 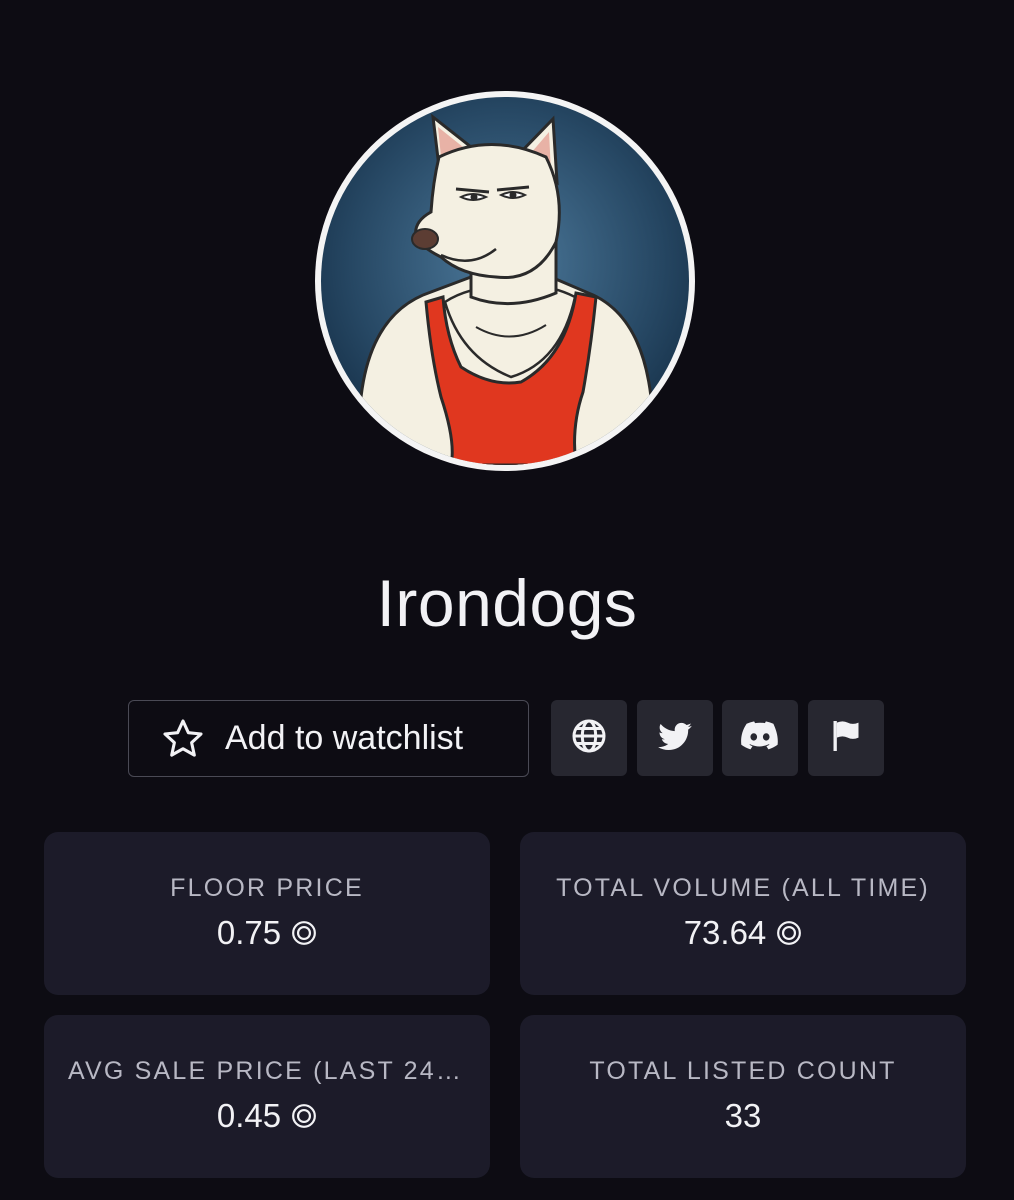 I want to click on report-button, so click(x=846, y=738).